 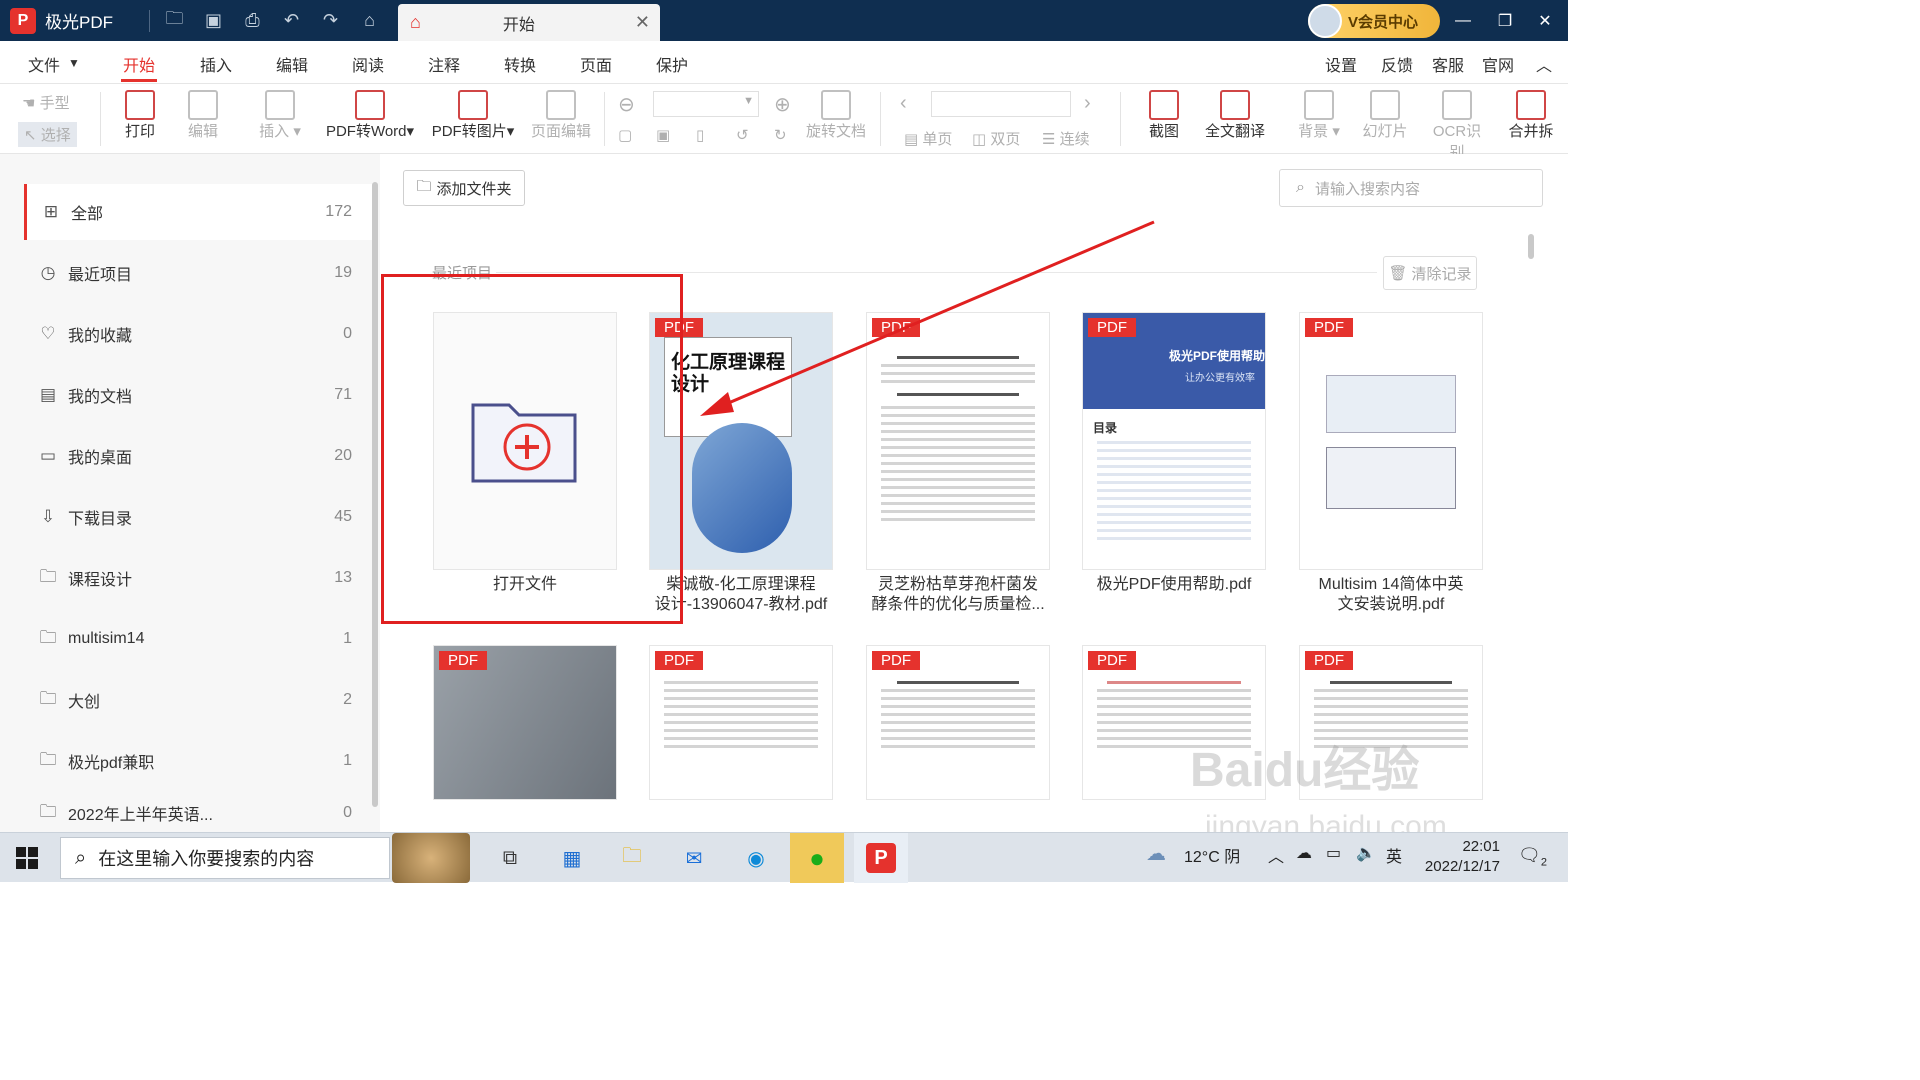 What do you see at coordinates (216, 64) in the screenshot?
I see `menu-insert: 插入` at bounding box center [216, 64].